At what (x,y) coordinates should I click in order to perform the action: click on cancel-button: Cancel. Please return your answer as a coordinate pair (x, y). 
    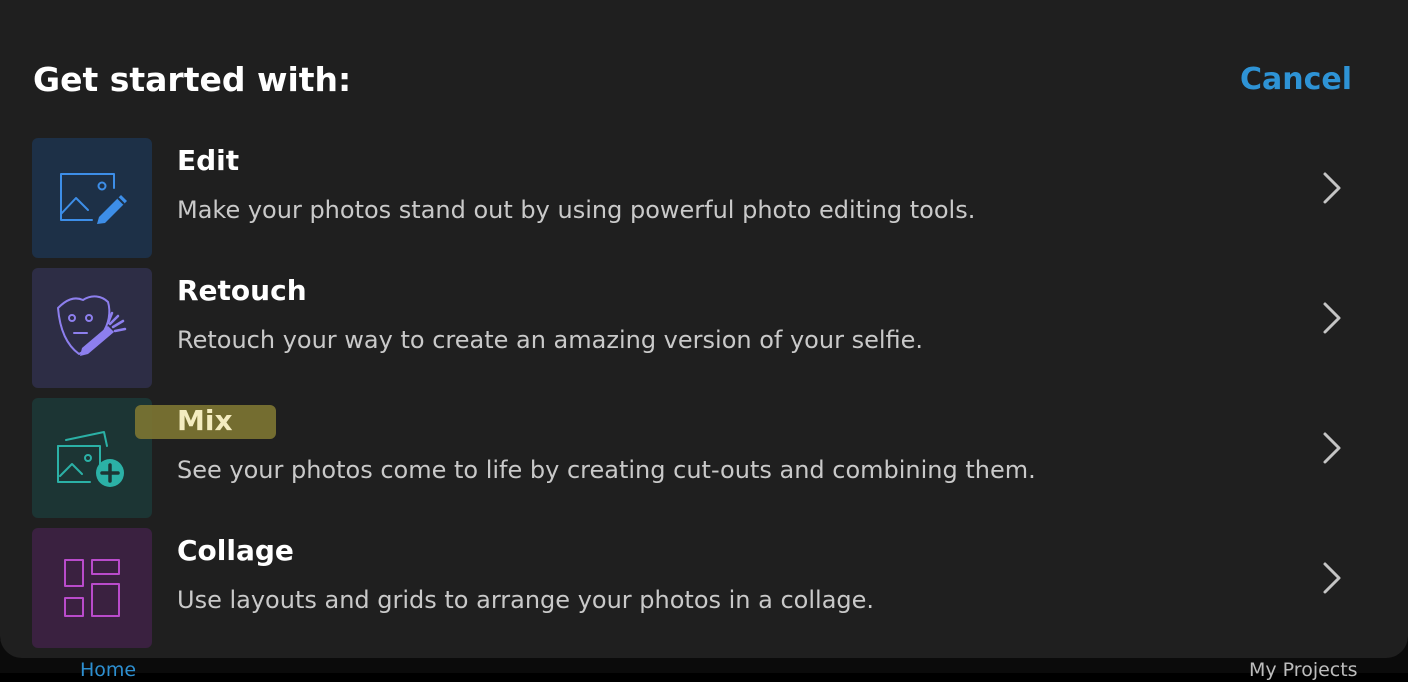
    Looking at the image, I should click on (1296, 80).